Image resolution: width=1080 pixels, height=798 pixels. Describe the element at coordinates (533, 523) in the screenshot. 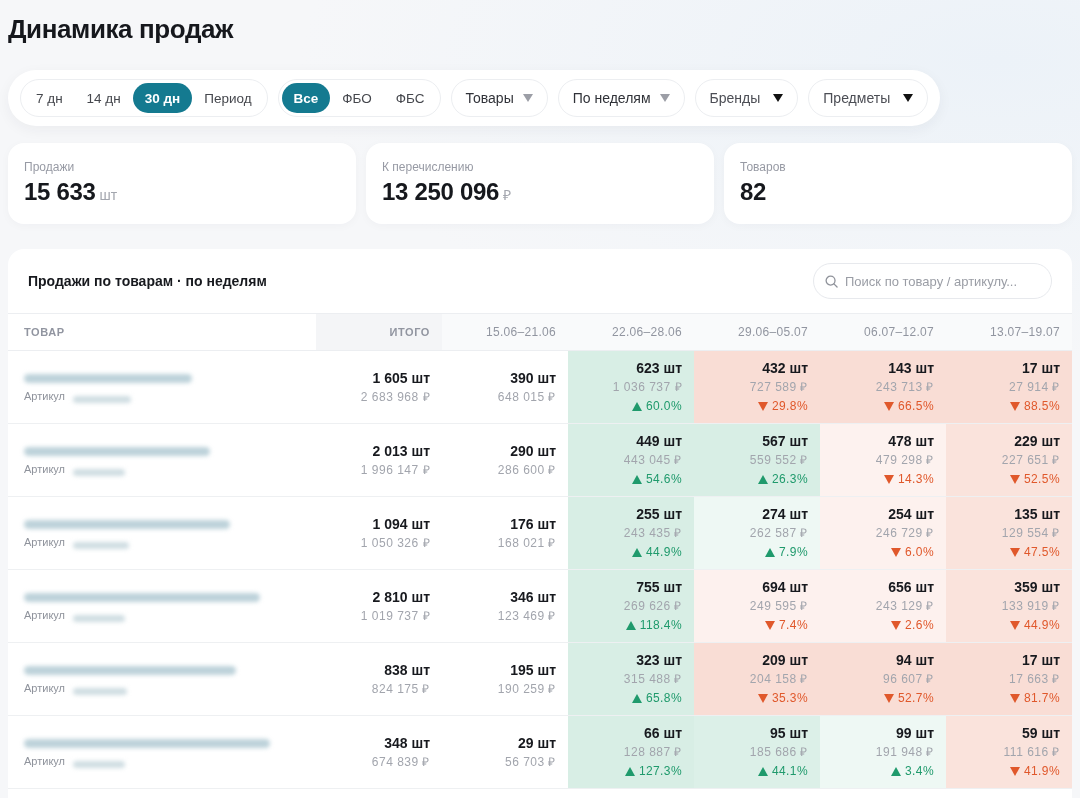

I see `unit-count: 176 шт` at that location.